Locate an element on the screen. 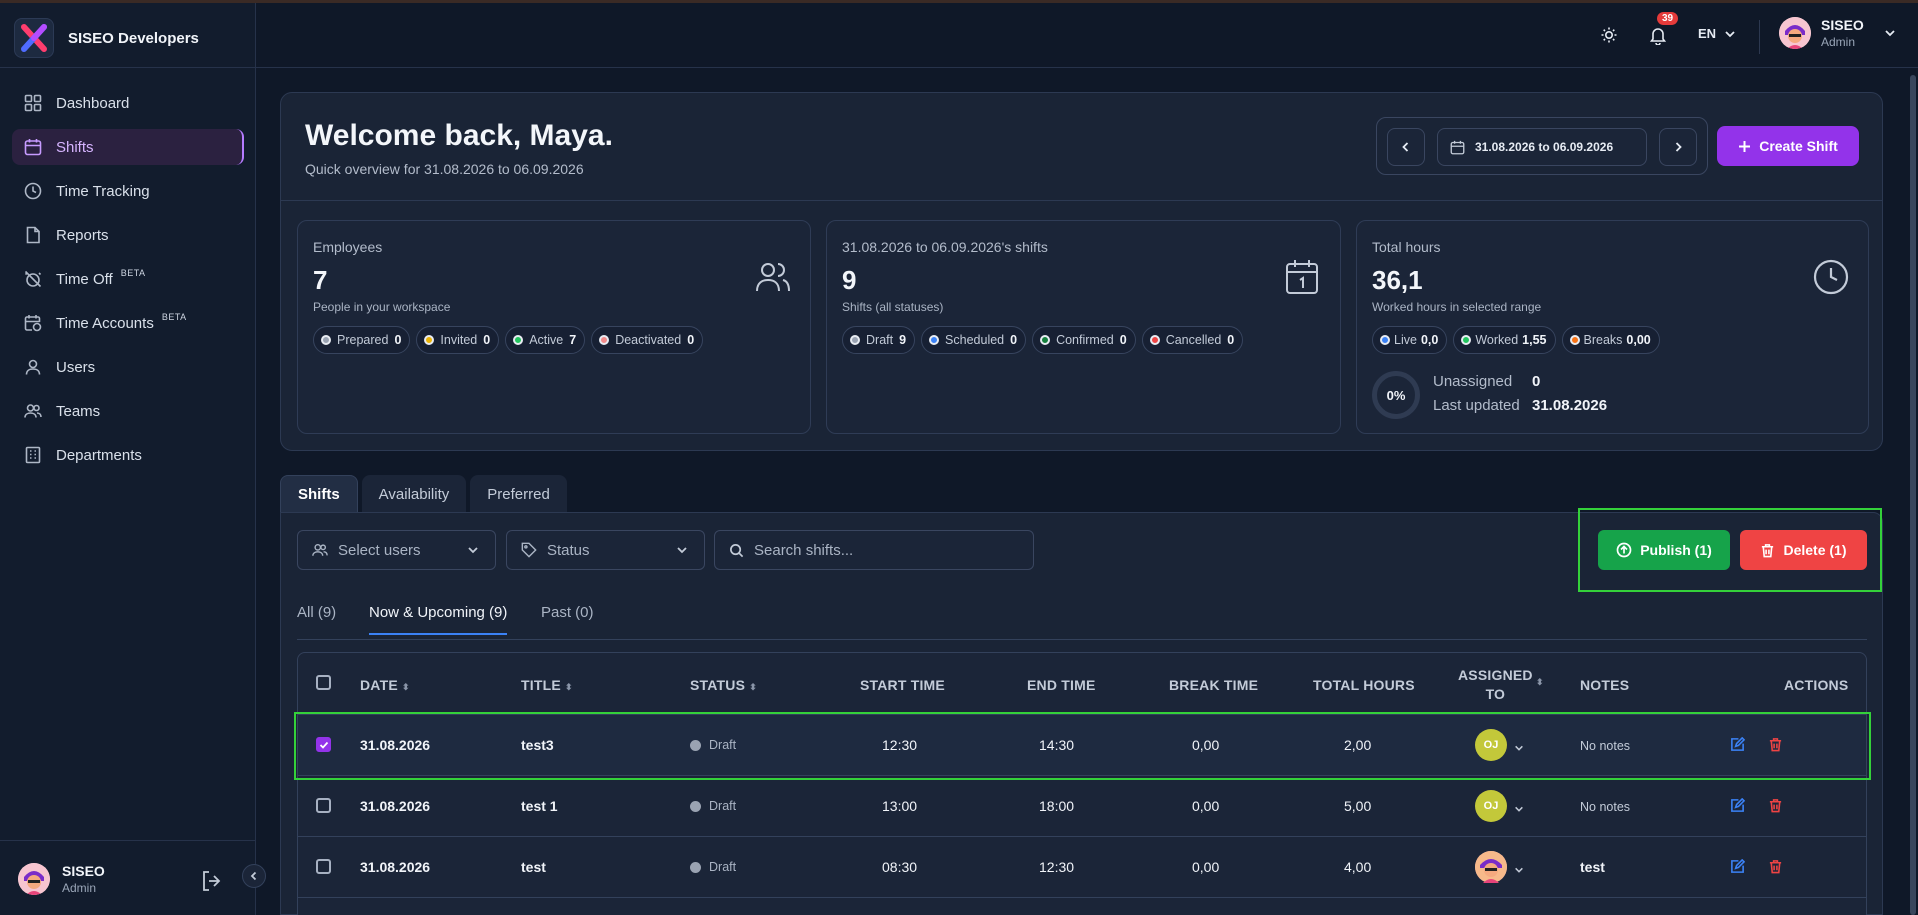  tab-shifts: Shifts is located at coordinates (319, 494).